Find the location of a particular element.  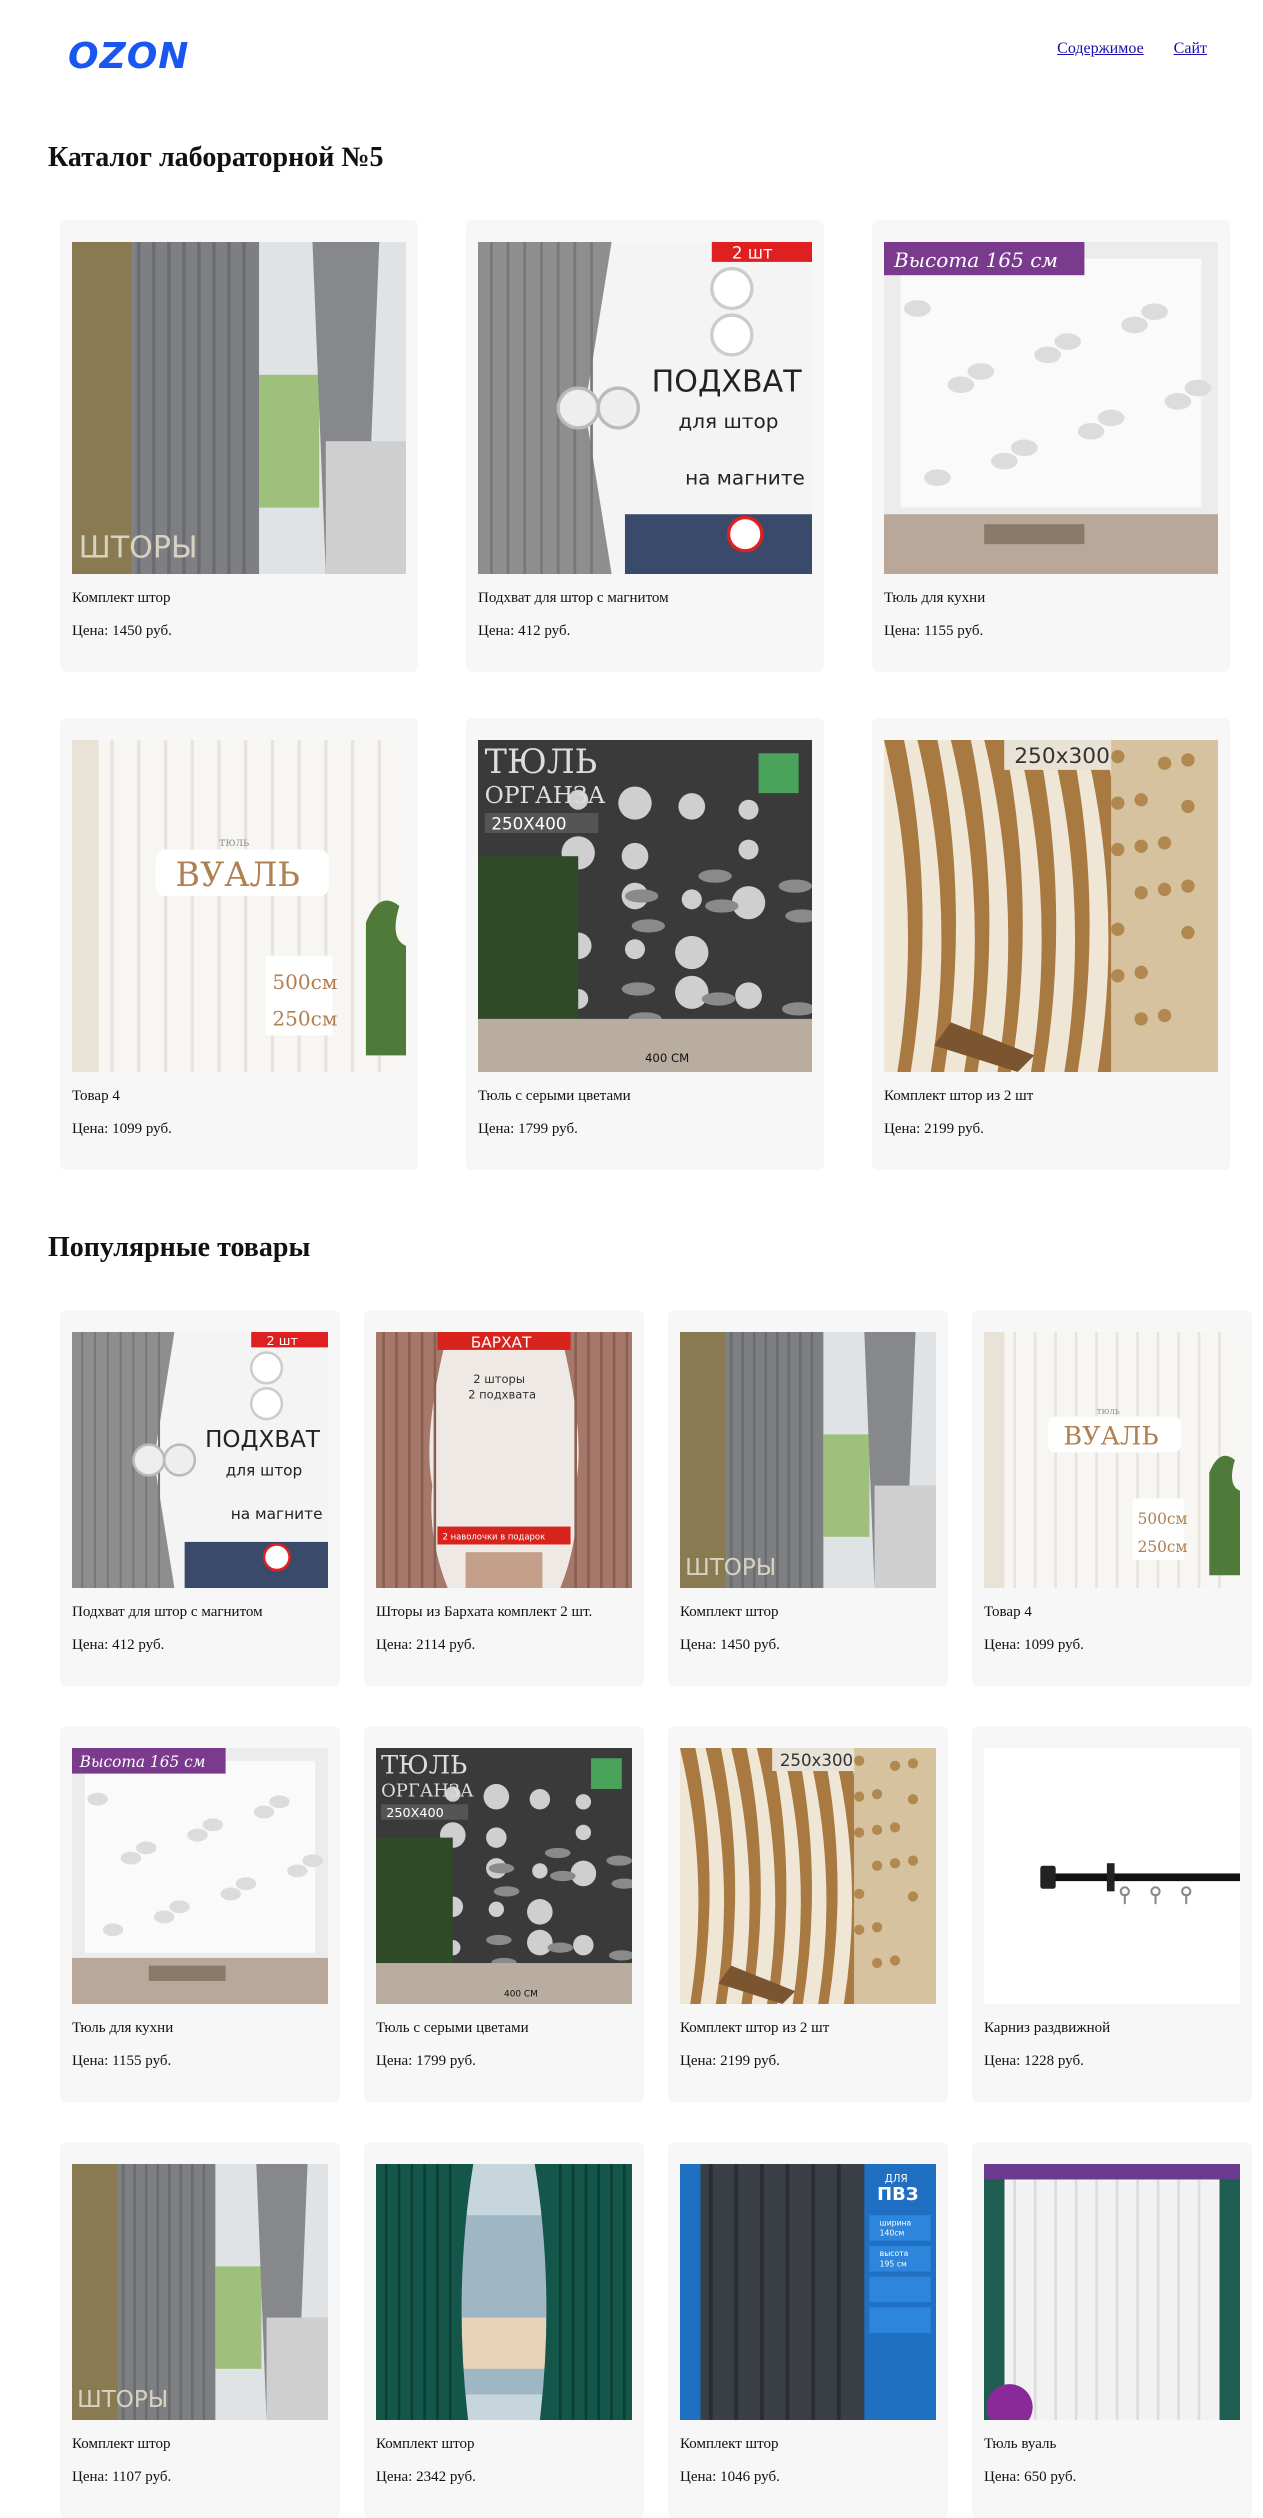

product-card: ШТОРЫ Комплект штор Цена: 1107 руб. is located at coordinates (200, 2330).